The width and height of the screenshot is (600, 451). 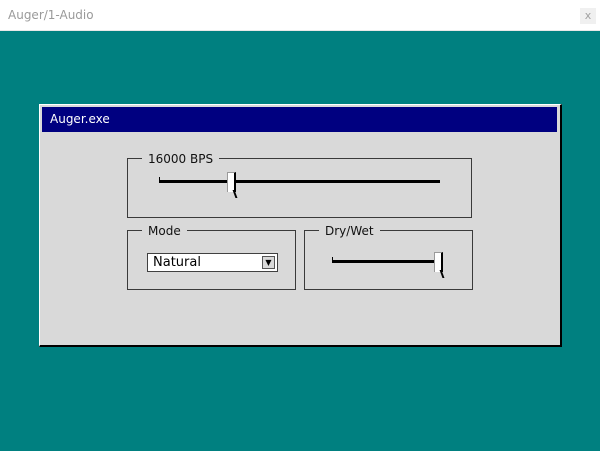 What do you see at coordinates (349, 231) in the screenshot?
I see `drywet-label: Dry/Wet` at bounding box center [349, 231].